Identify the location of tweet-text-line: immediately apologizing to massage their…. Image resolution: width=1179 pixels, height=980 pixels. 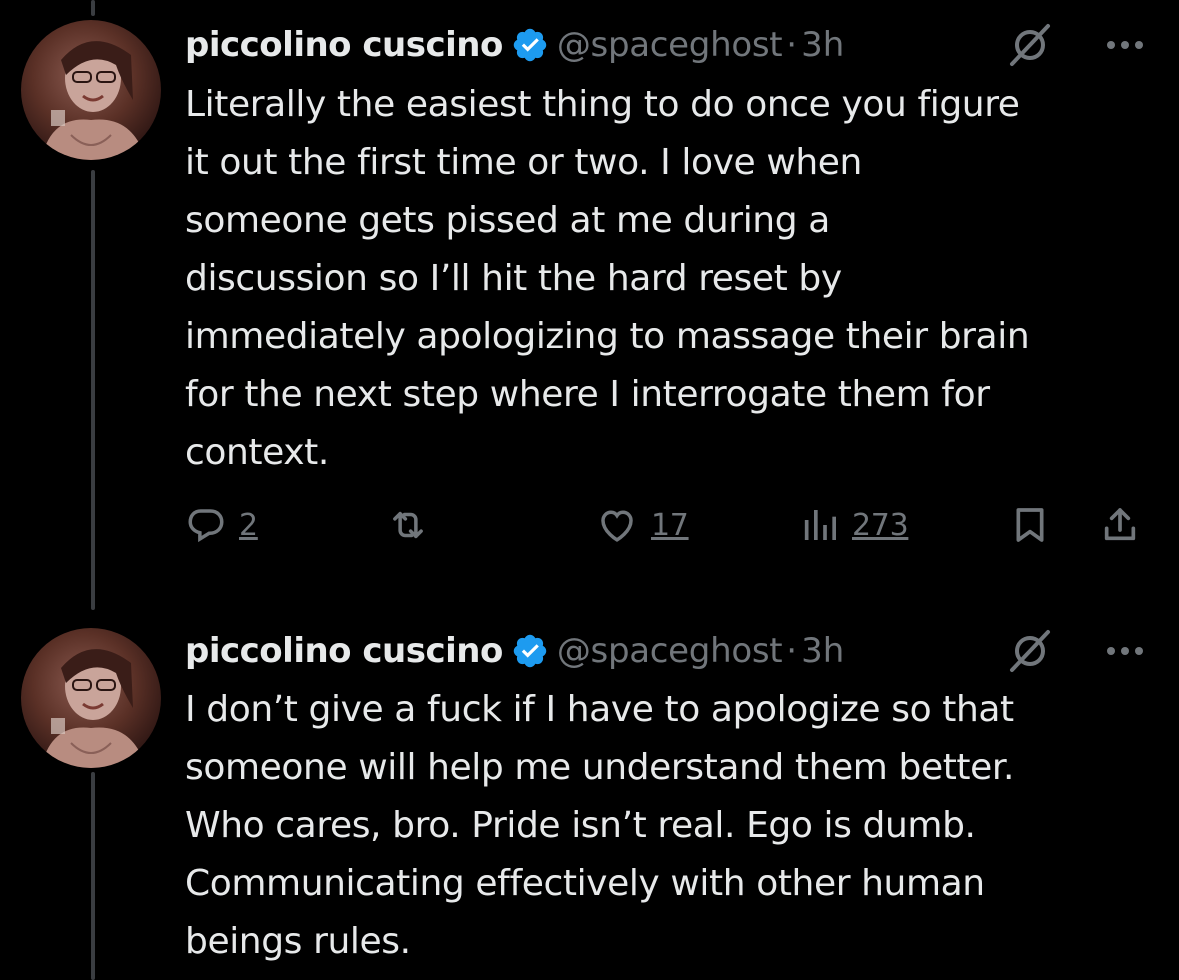
(607, 336).